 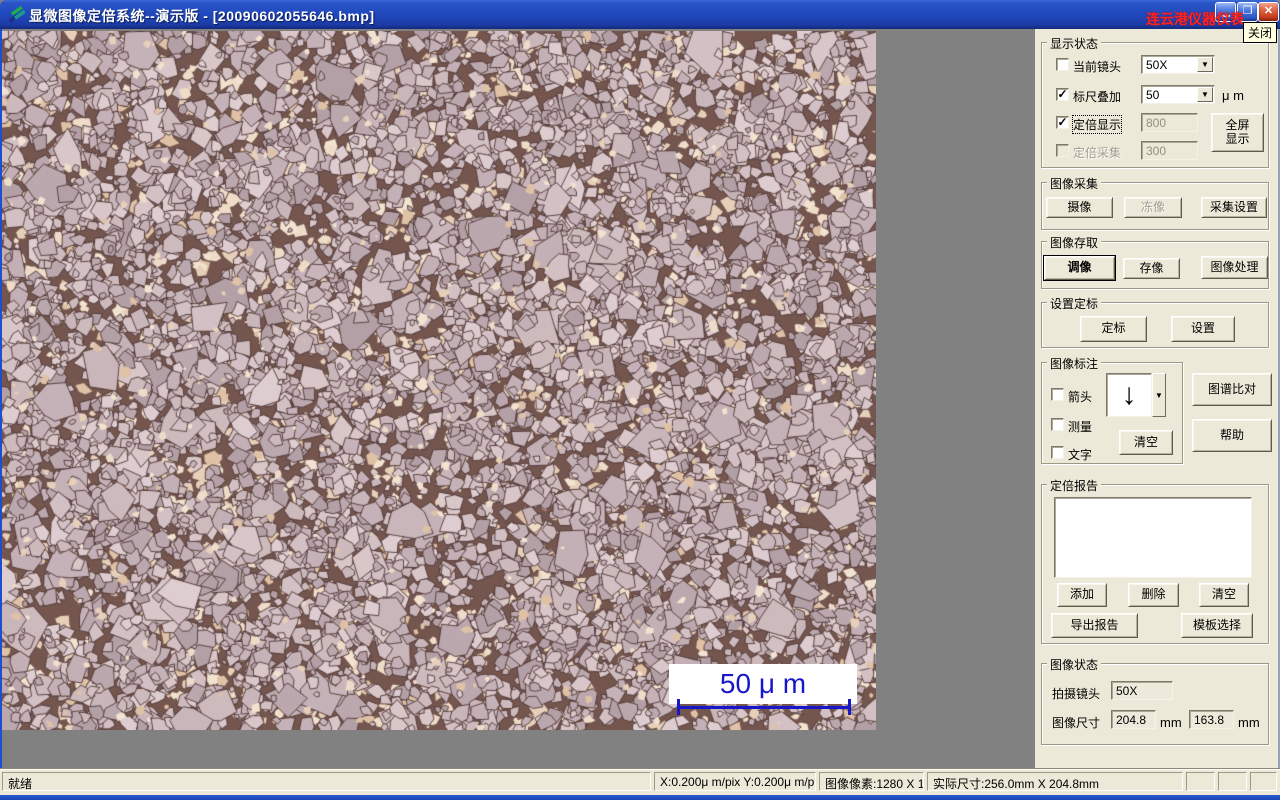 I want to click on group-display-status-legend: 显示状态, so click(x=1074, y=43).